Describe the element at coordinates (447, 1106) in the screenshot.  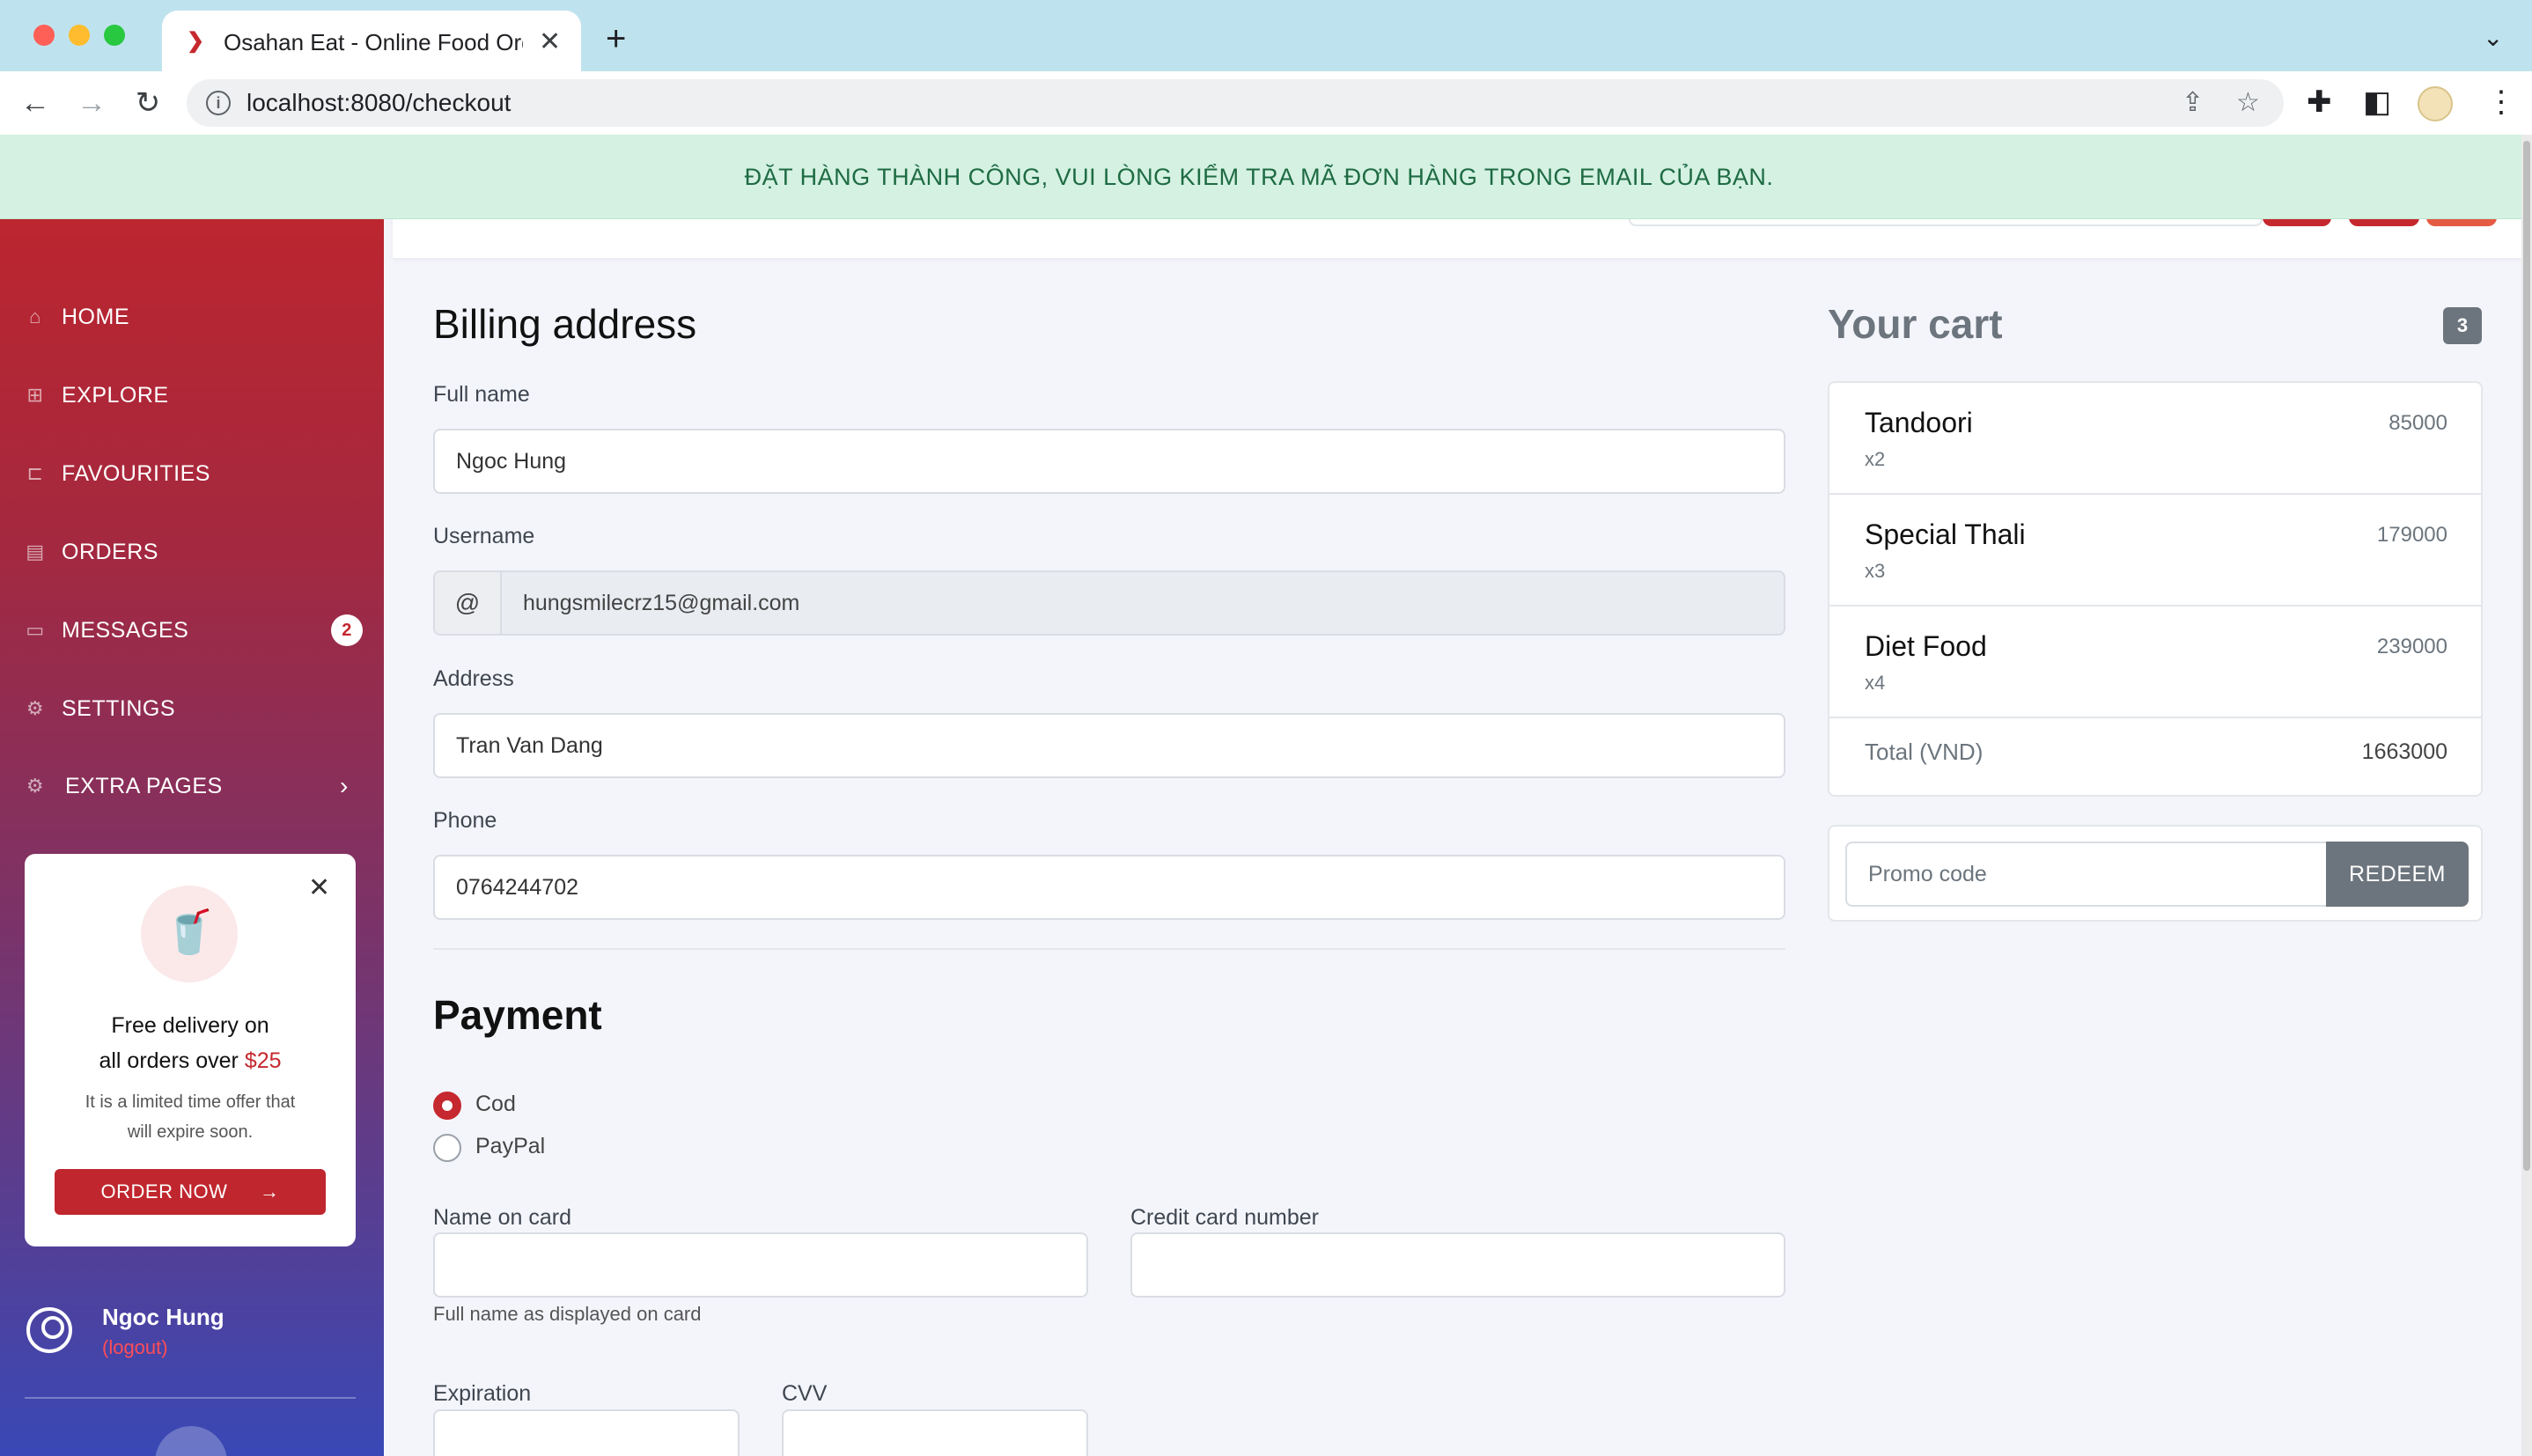
I see `payment-radio-cod` at that location.